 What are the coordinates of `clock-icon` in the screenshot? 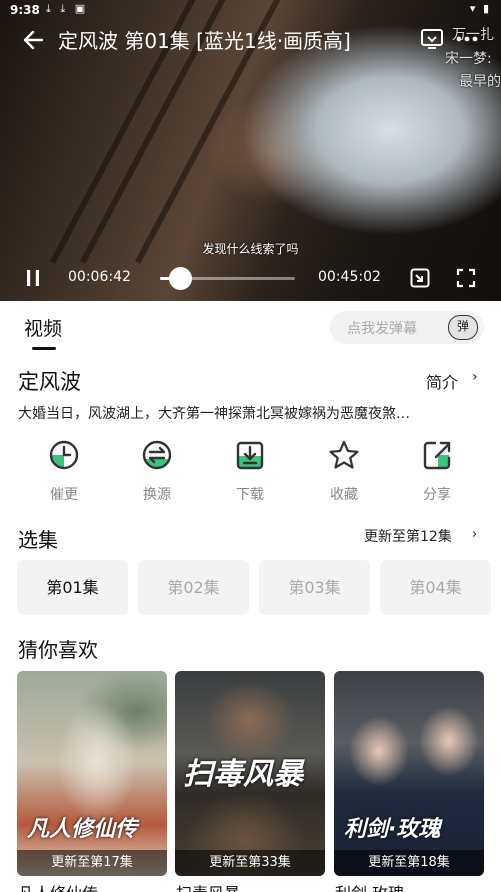 It's located at (64, 455).